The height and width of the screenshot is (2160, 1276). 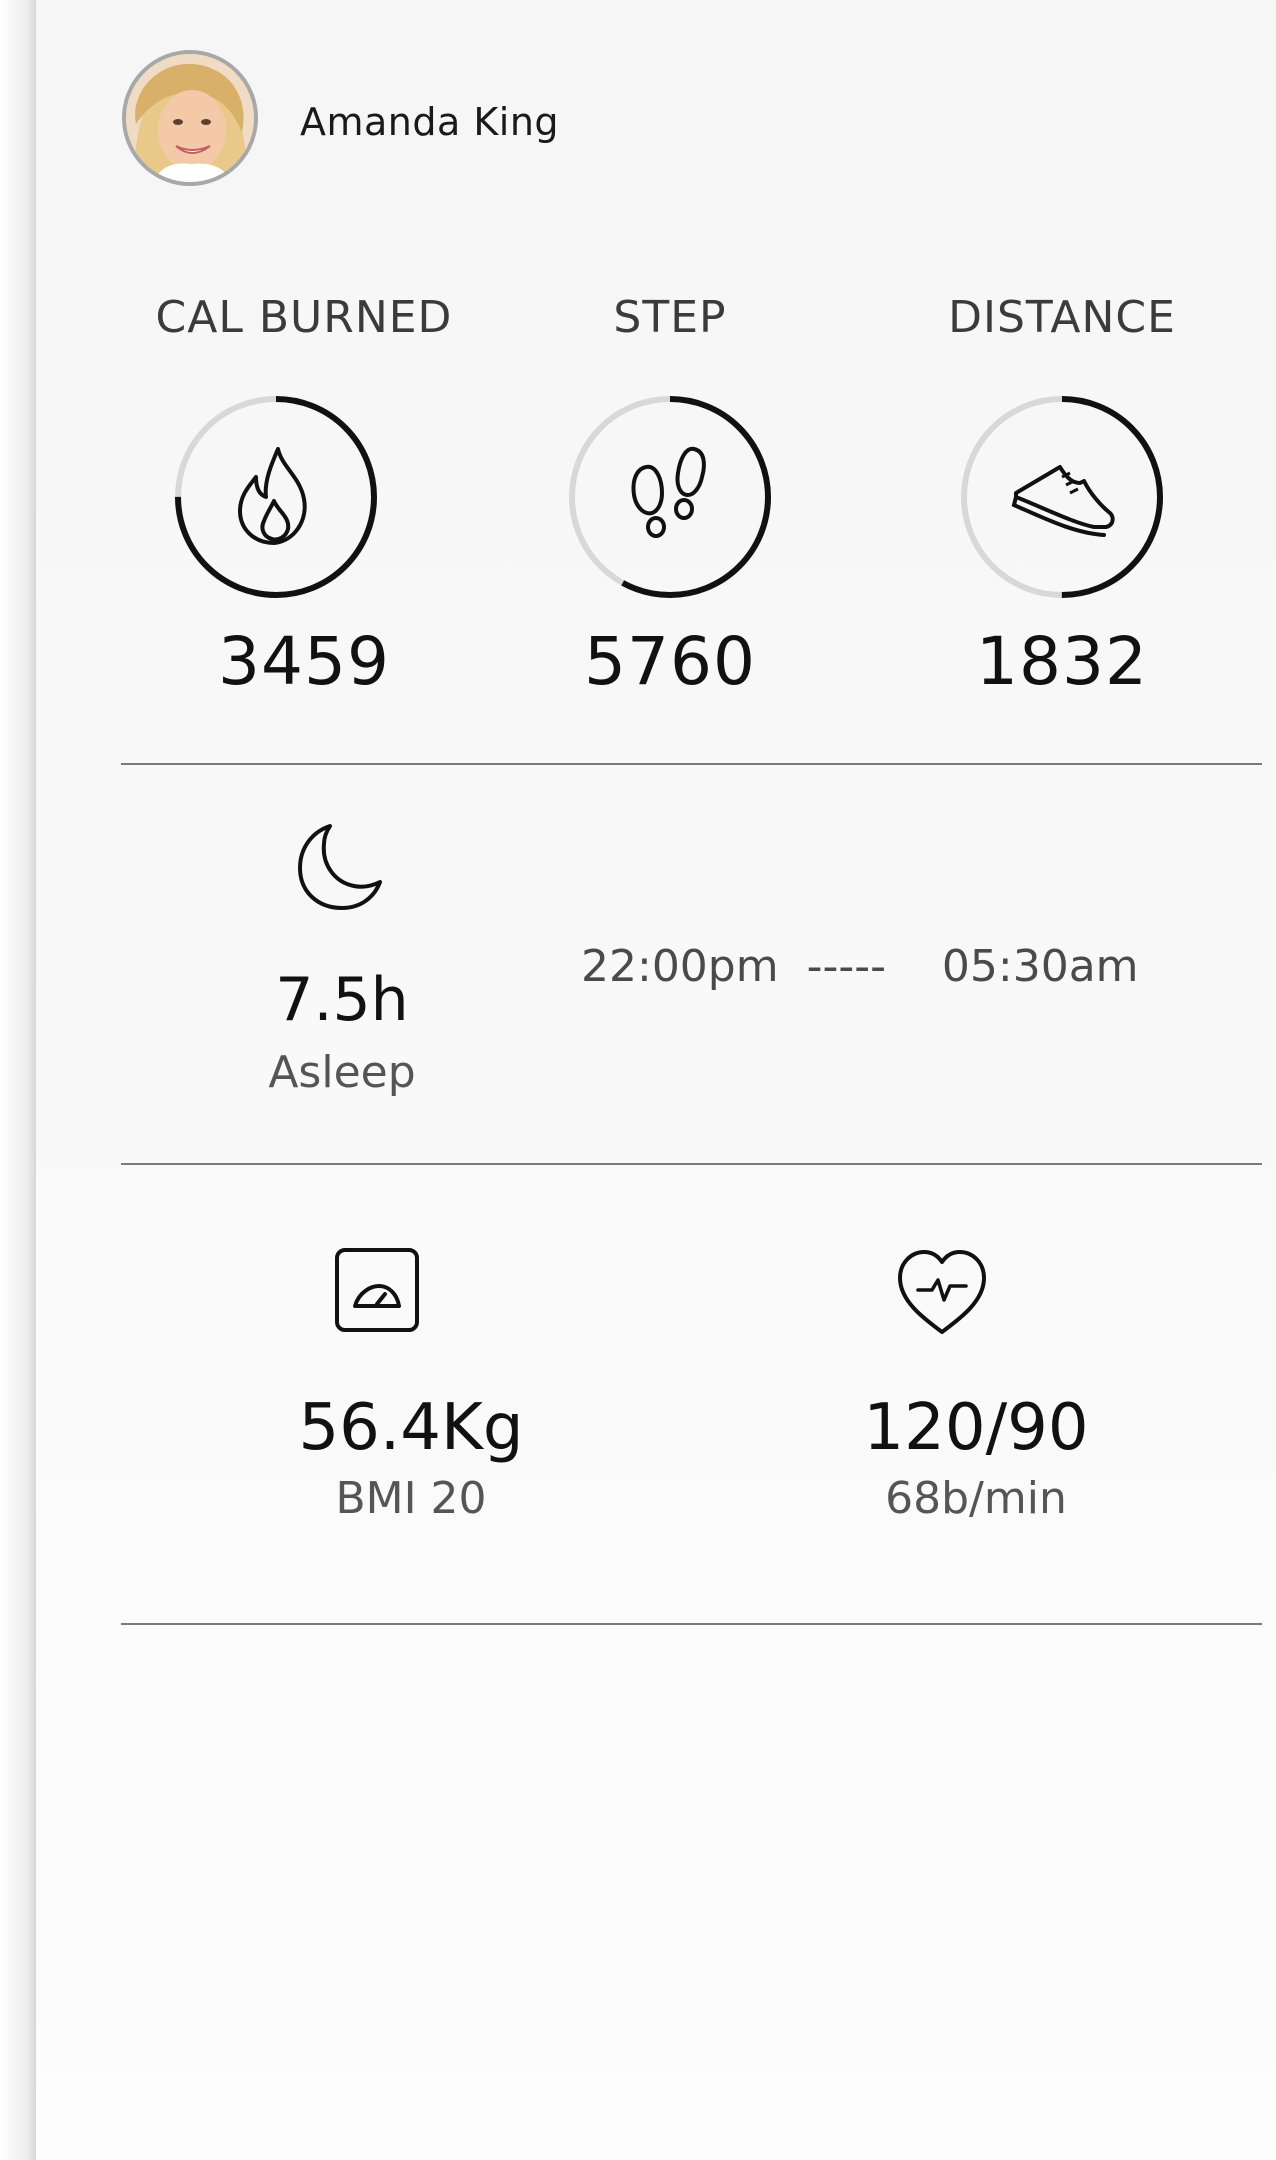 I want to click on sleep-time-range: 22:00pm ----- 05:30am, so click(x=860, y=967).